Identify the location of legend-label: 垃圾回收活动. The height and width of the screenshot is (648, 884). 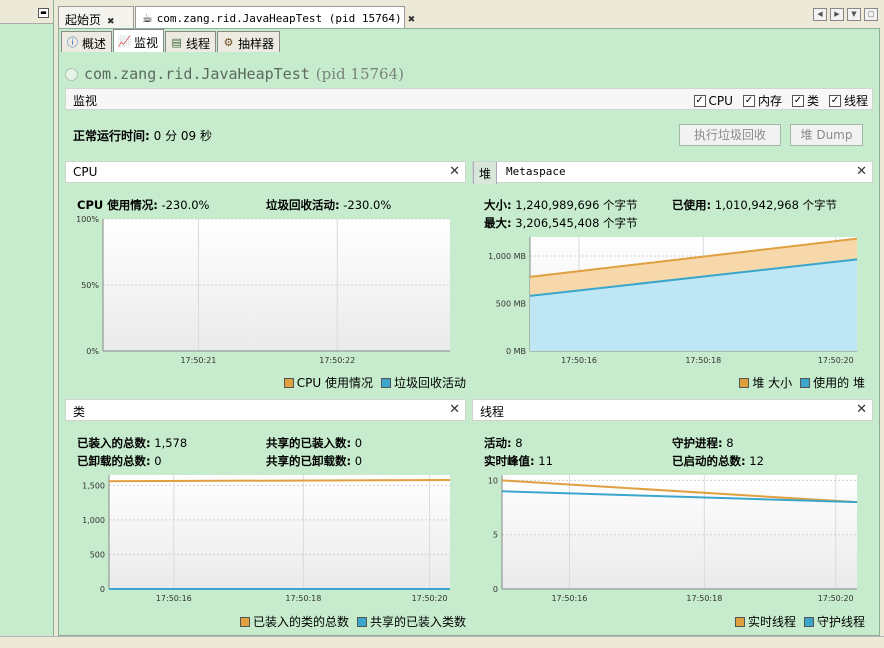
(429, 383).